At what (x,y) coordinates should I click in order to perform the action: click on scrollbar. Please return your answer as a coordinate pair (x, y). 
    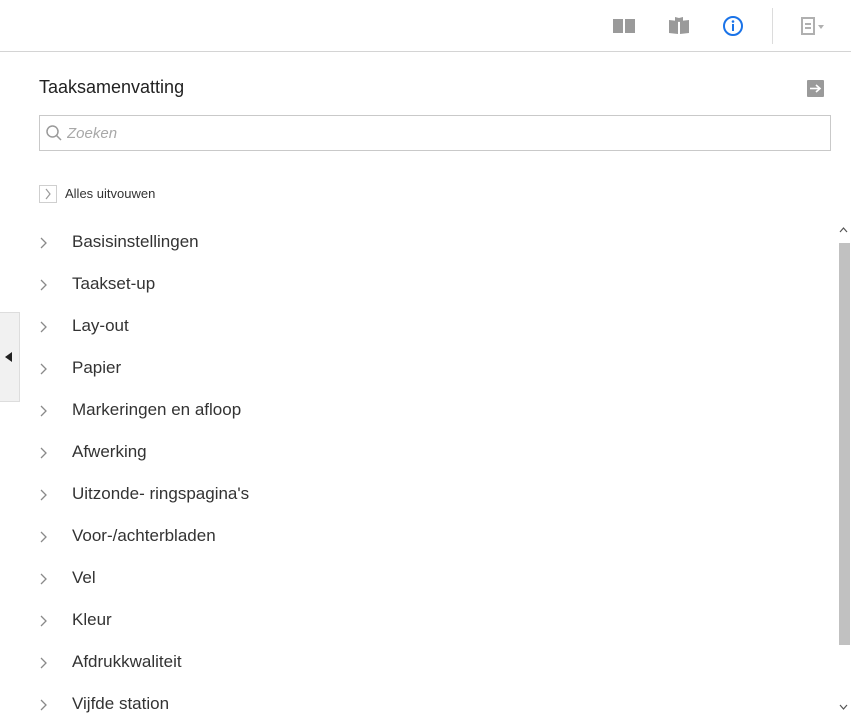
    Looking at the image, I should click on (843, 468).